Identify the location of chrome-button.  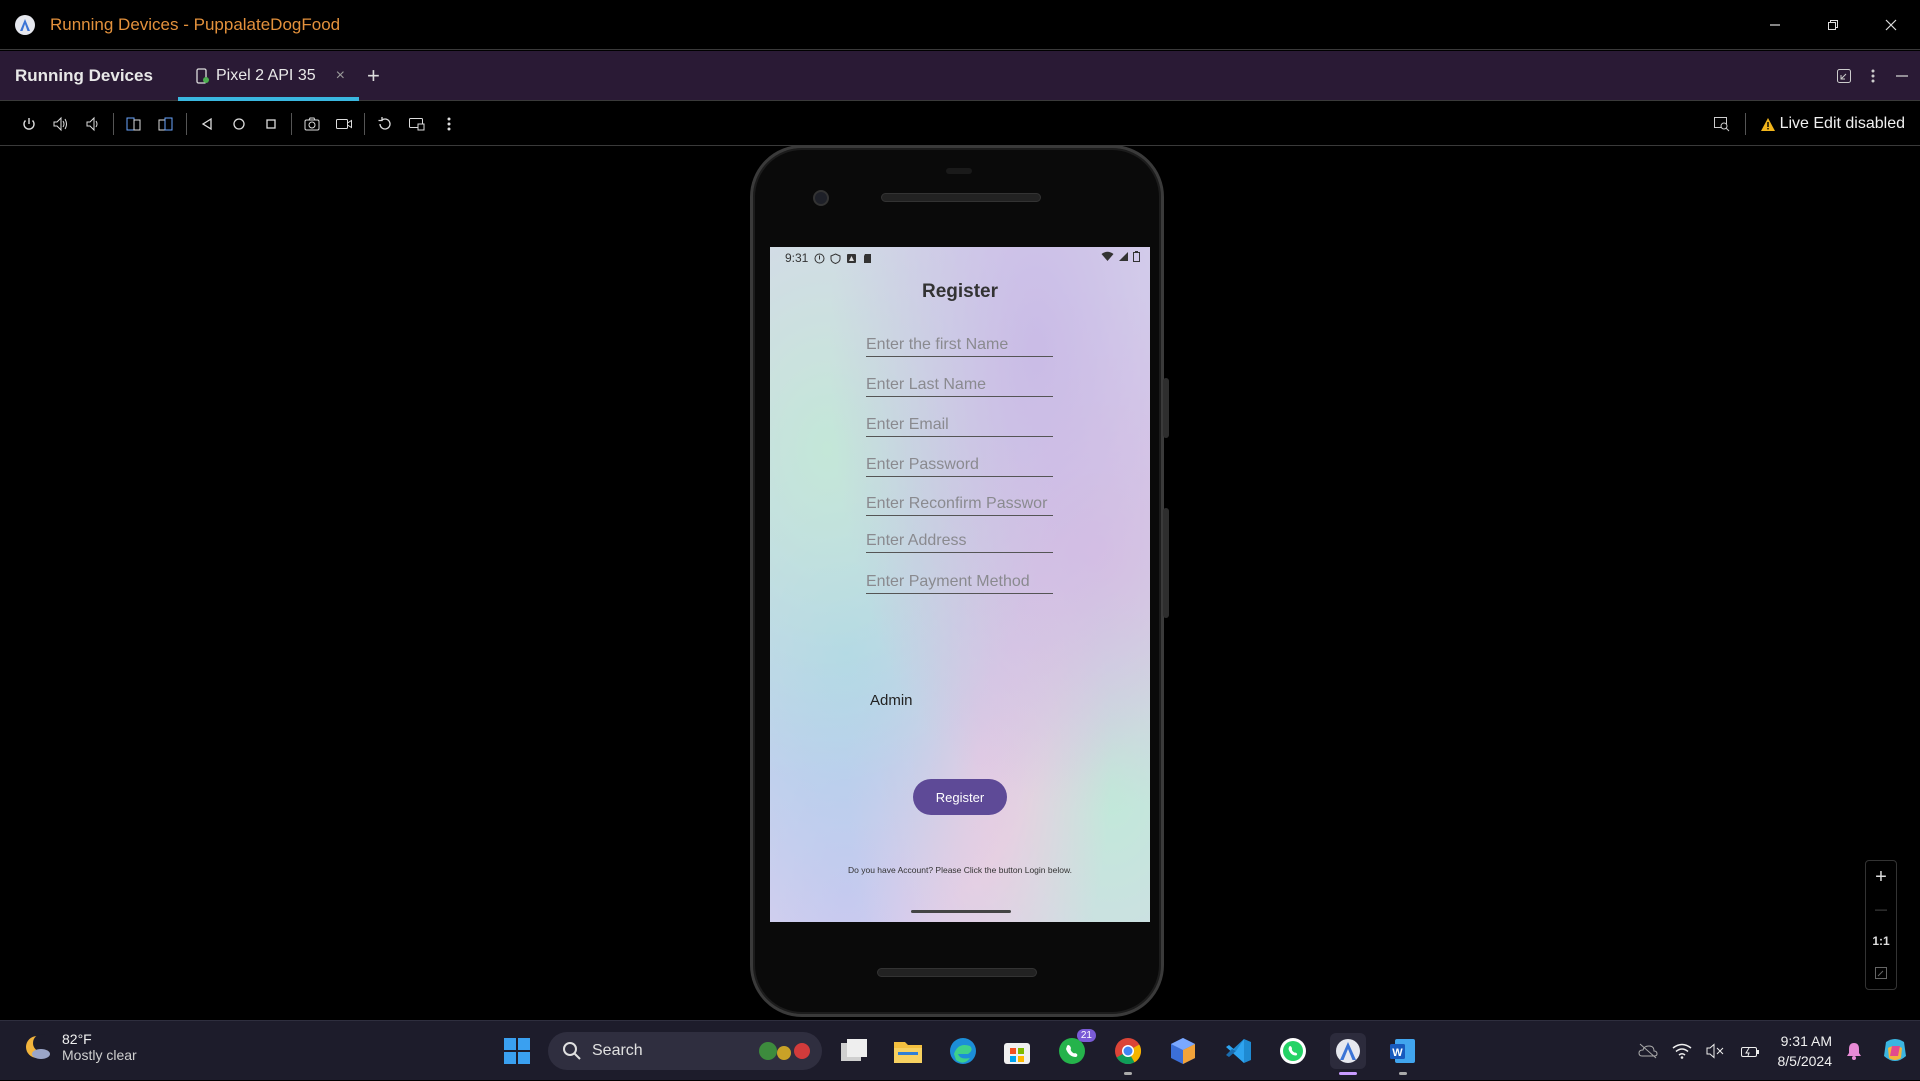
(1128, 1051).